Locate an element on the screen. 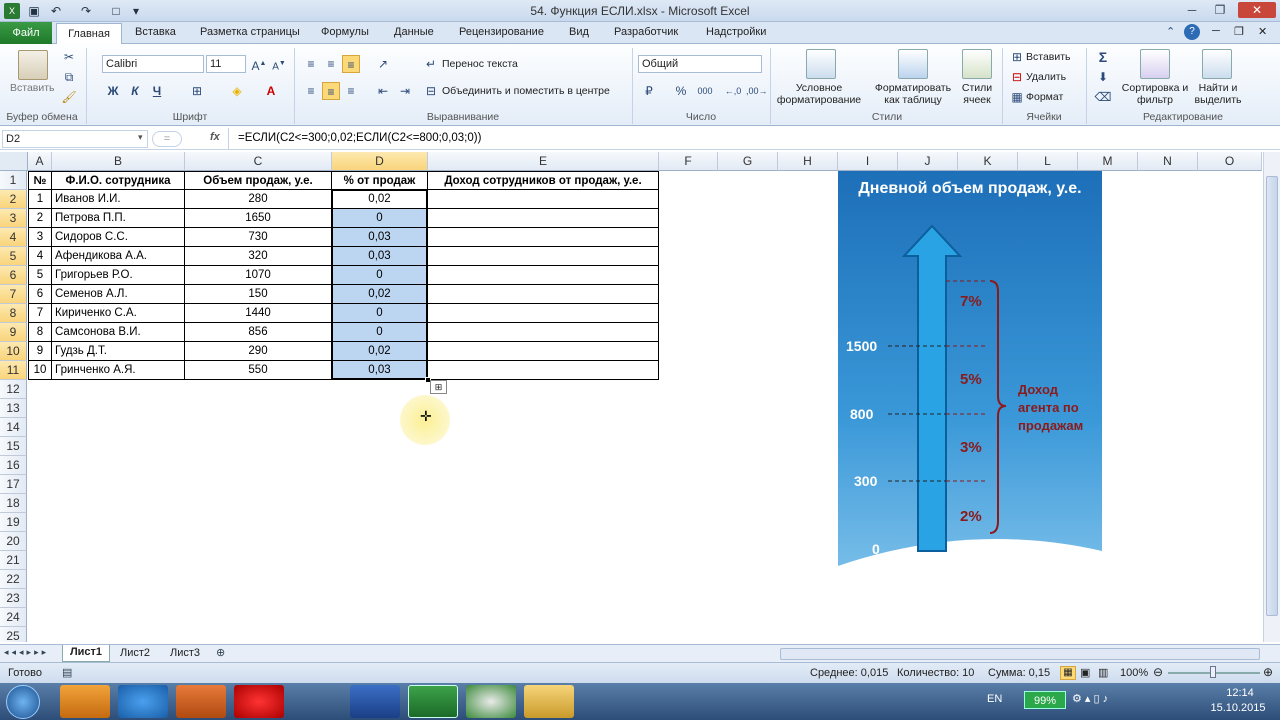  font-name-select: Calibri is located at coordinates (153, 64).